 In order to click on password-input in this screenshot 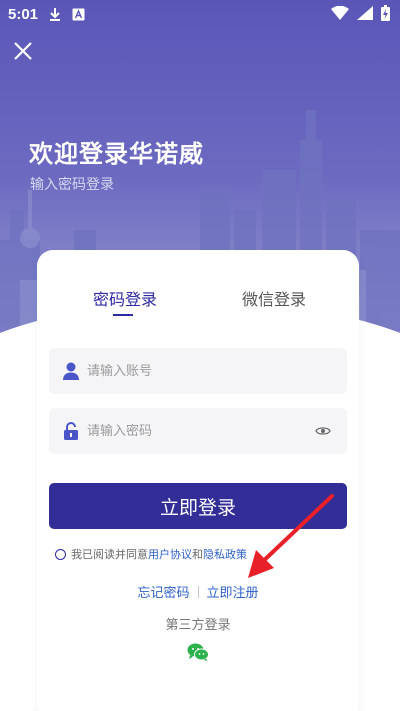, I will do `click(187, 431)`.